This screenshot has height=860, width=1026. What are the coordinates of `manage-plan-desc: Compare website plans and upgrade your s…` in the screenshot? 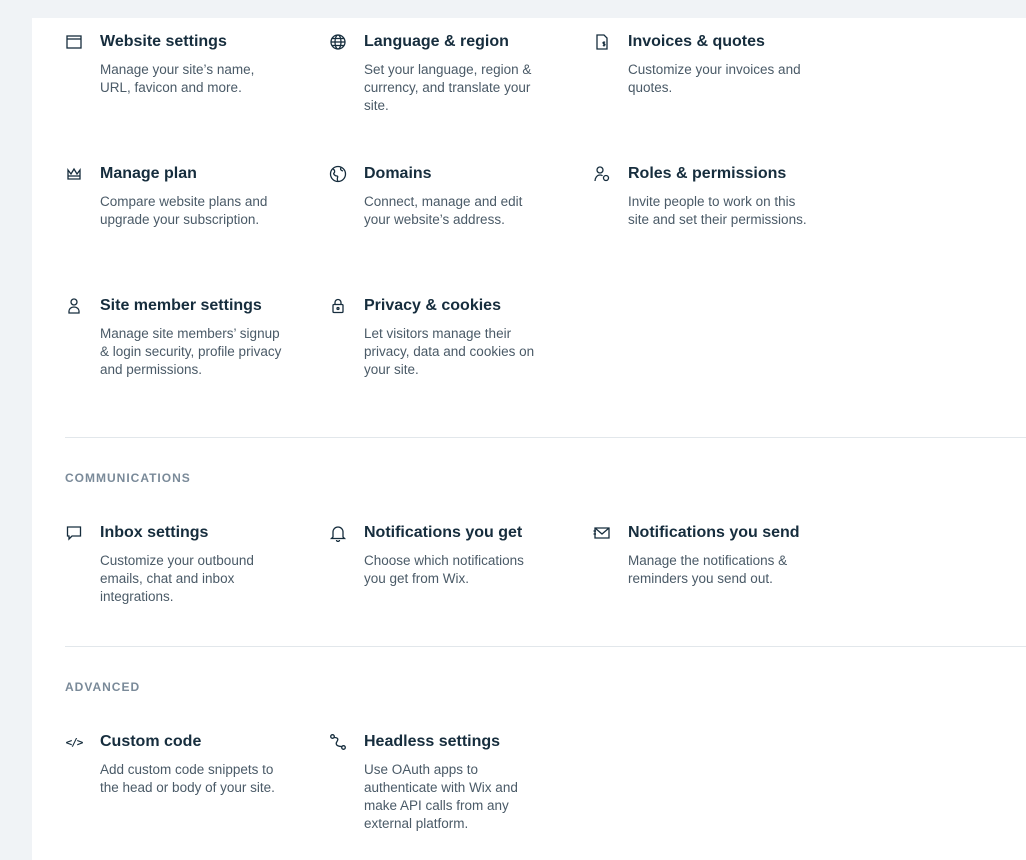 It's located at (184, 210).